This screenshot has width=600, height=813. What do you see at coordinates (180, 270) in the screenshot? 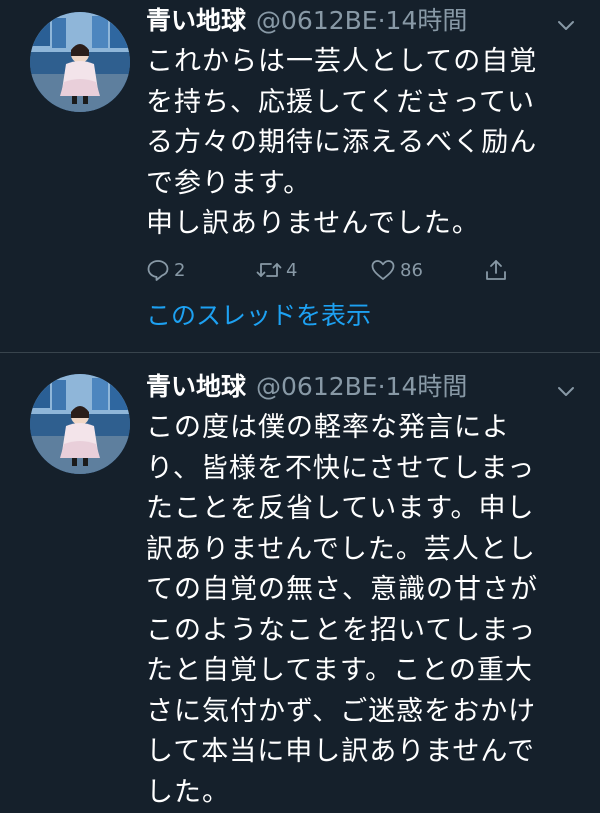
I see `reply-count: 2` at bounding box center [180, 270].